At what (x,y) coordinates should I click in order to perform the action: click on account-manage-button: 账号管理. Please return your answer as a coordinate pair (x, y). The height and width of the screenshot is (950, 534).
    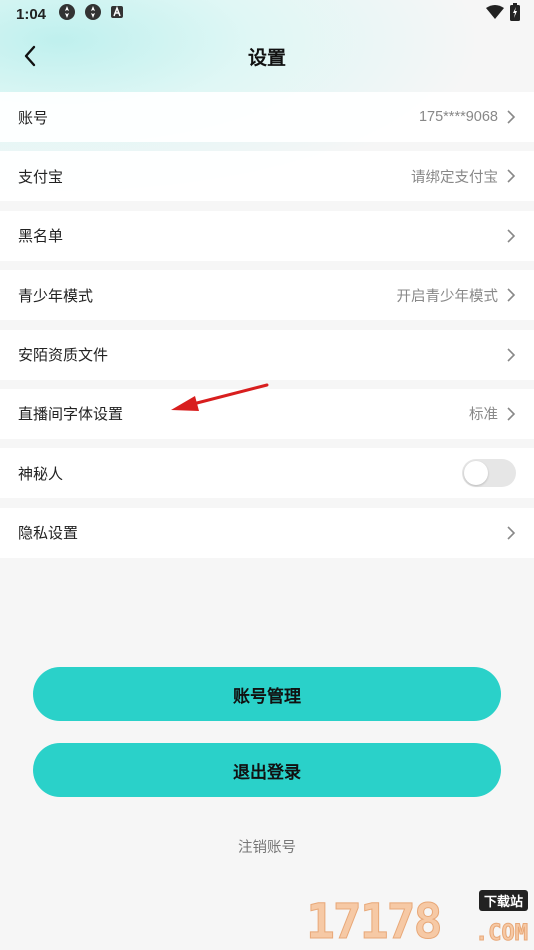
    Looking at the image, I should click on (267, 694).